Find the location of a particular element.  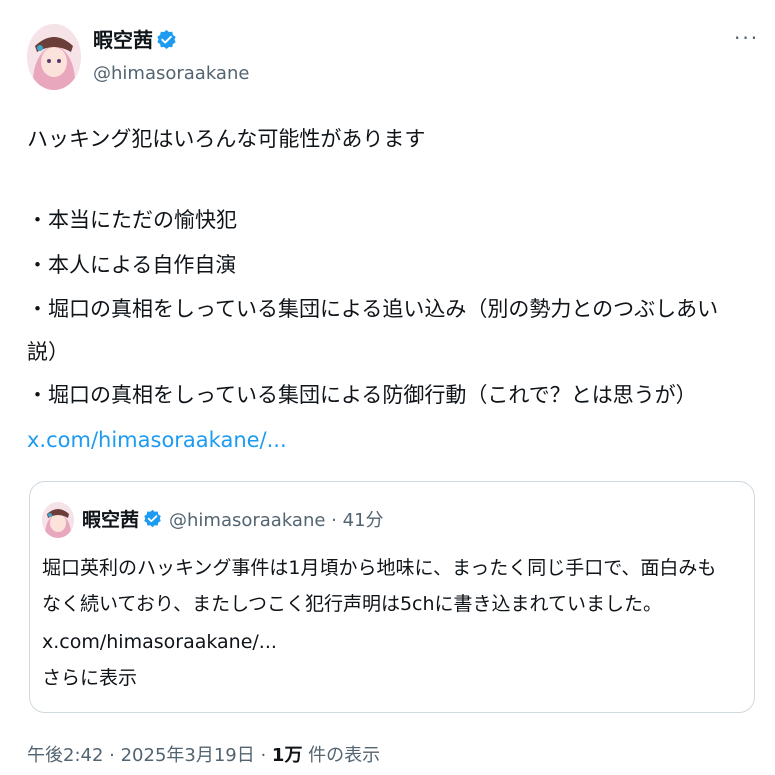

author-display-name: 暇空茜 is located at coordinates (123, 40).